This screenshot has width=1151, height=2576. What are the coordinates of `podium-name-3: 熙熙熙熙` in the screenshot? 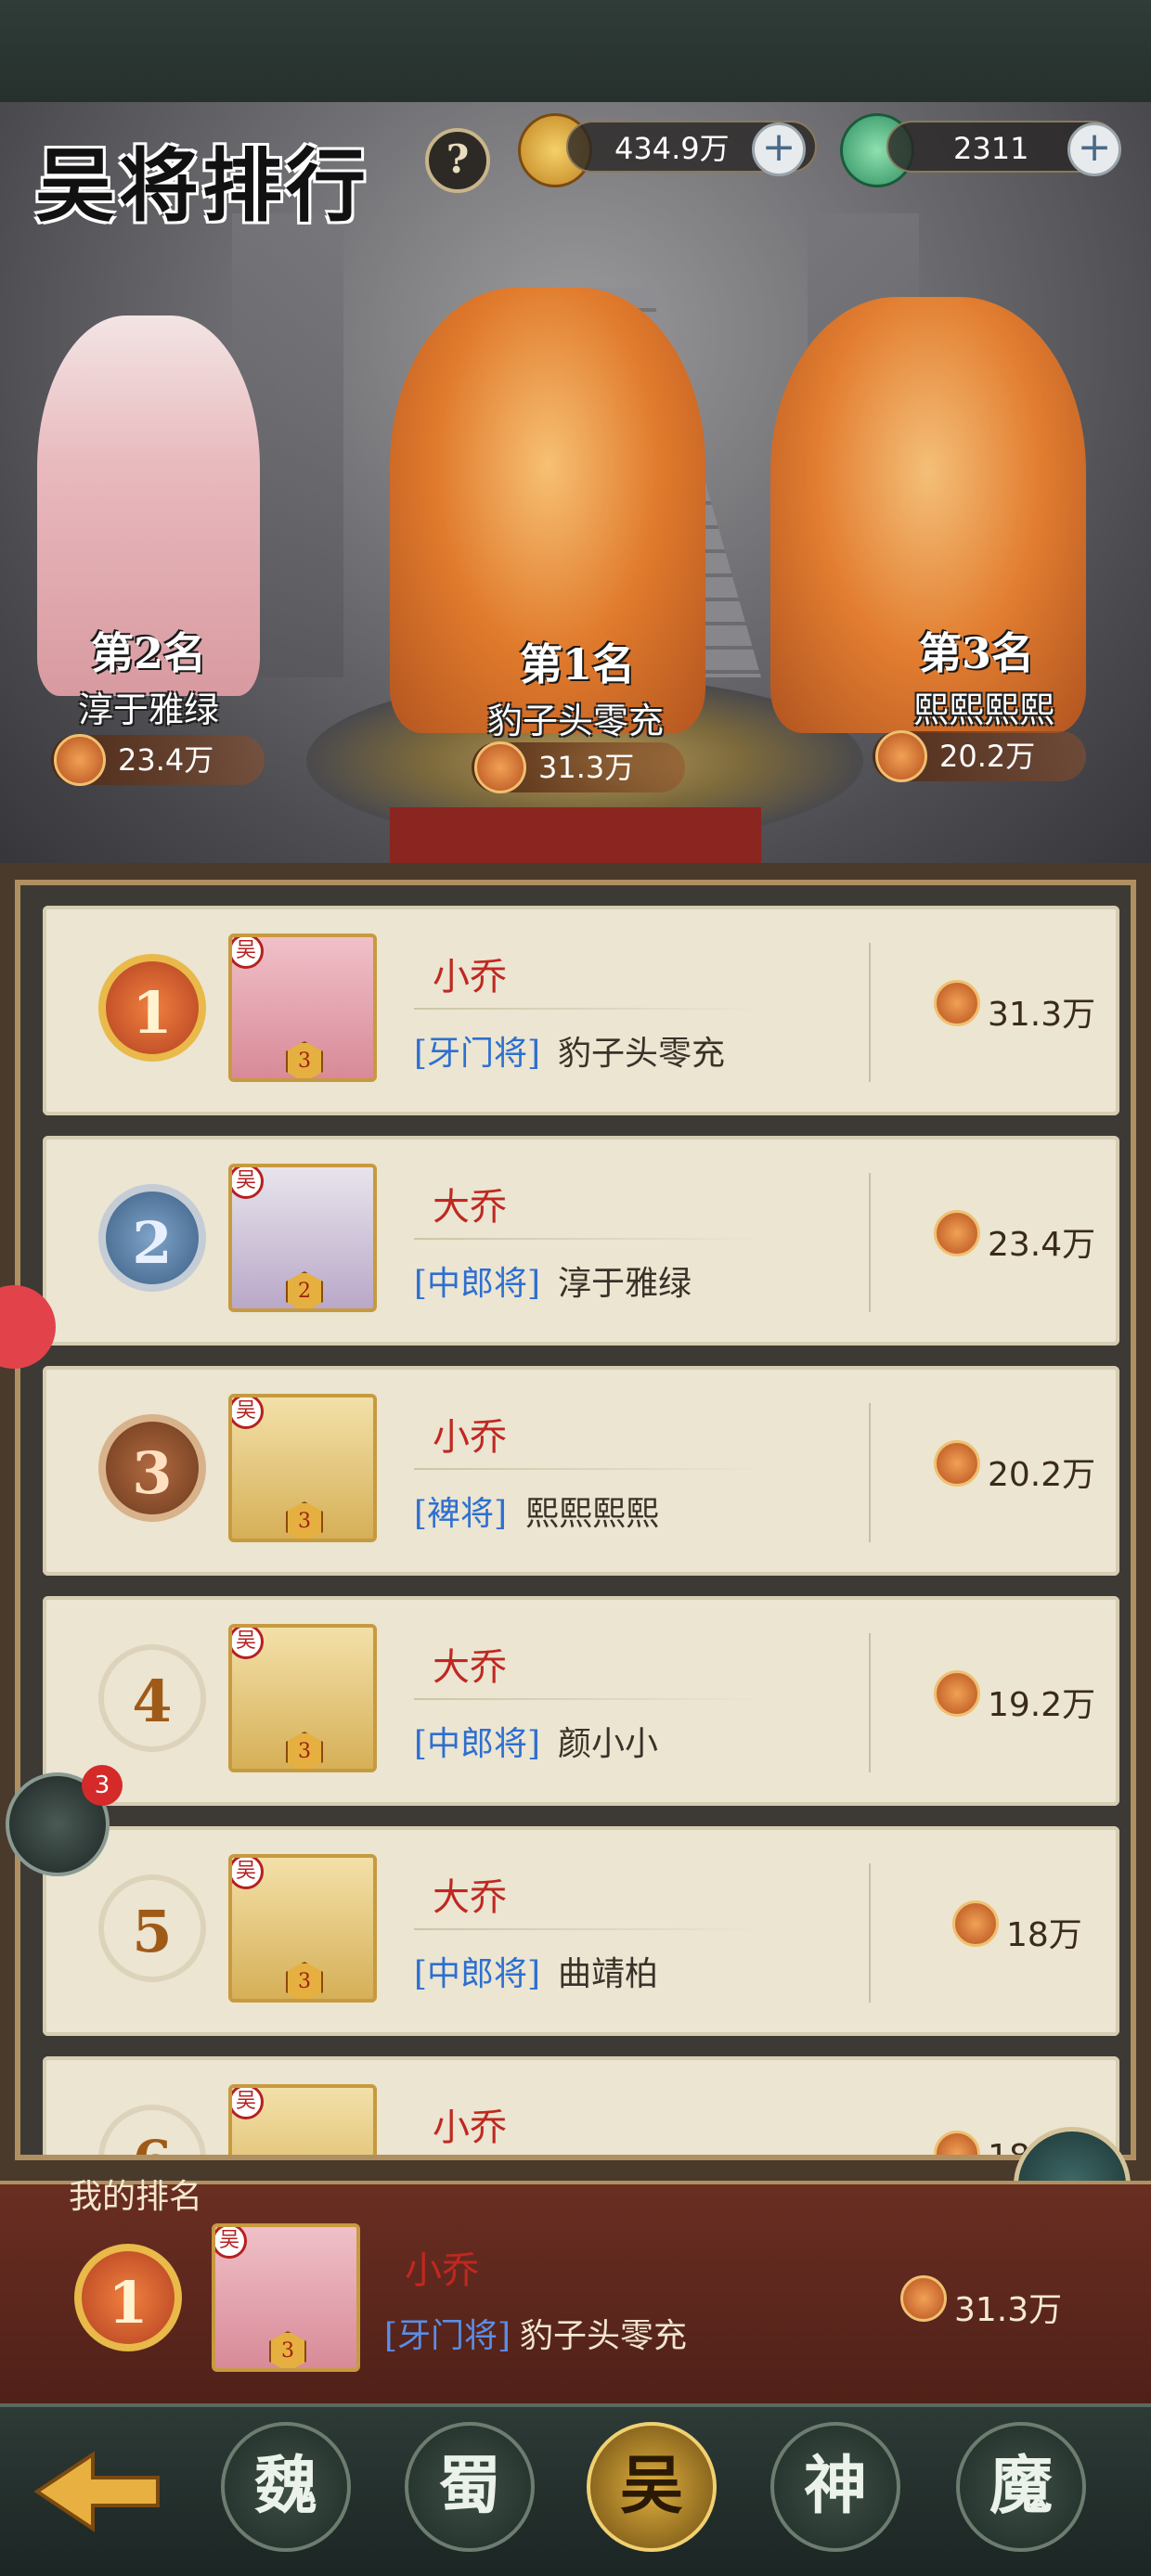 It's located at (983, 709).